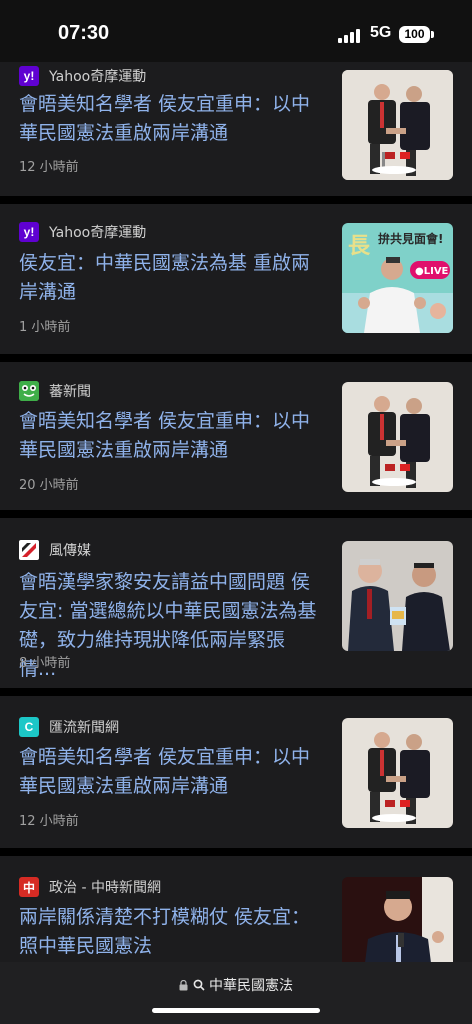 Image resolution: width=472 pixels, height=1024 pixels. What do you see at coordinates (350, 36) in the screenshot?
I see `cellular-signal-icon` at bounding box center [350, 36].